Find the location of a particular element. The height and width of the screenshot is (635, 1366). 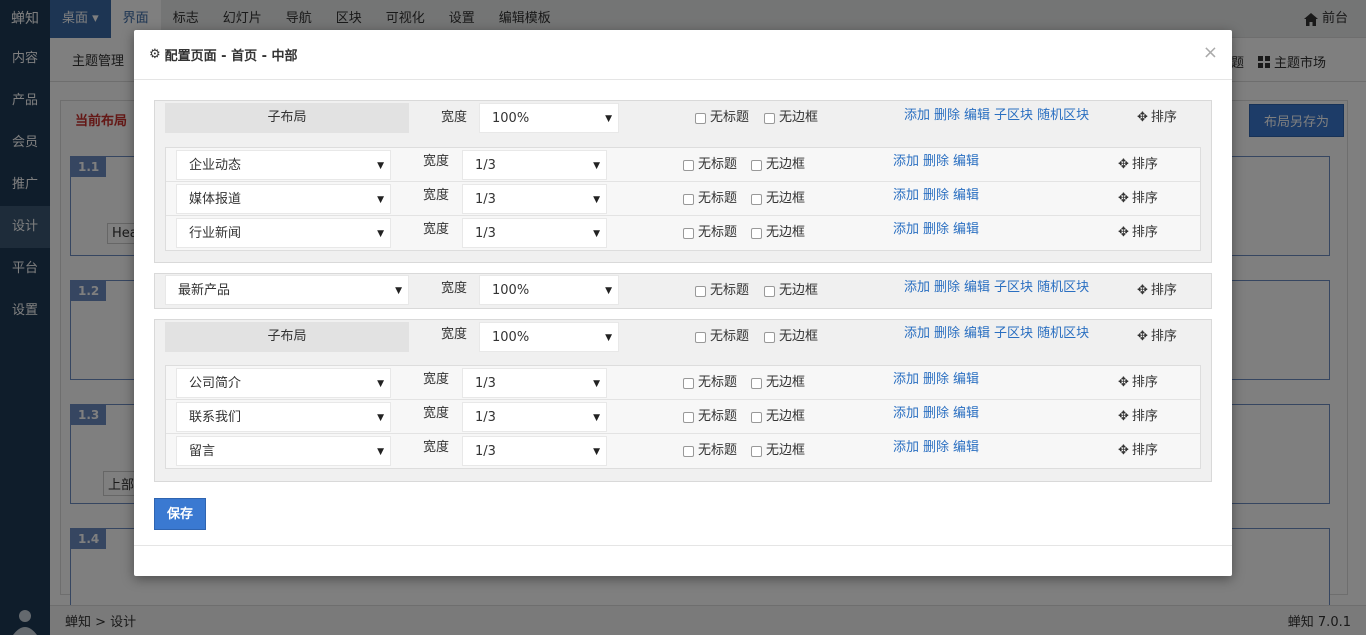

save-button: 保存 is located at coordinates (180, 514).